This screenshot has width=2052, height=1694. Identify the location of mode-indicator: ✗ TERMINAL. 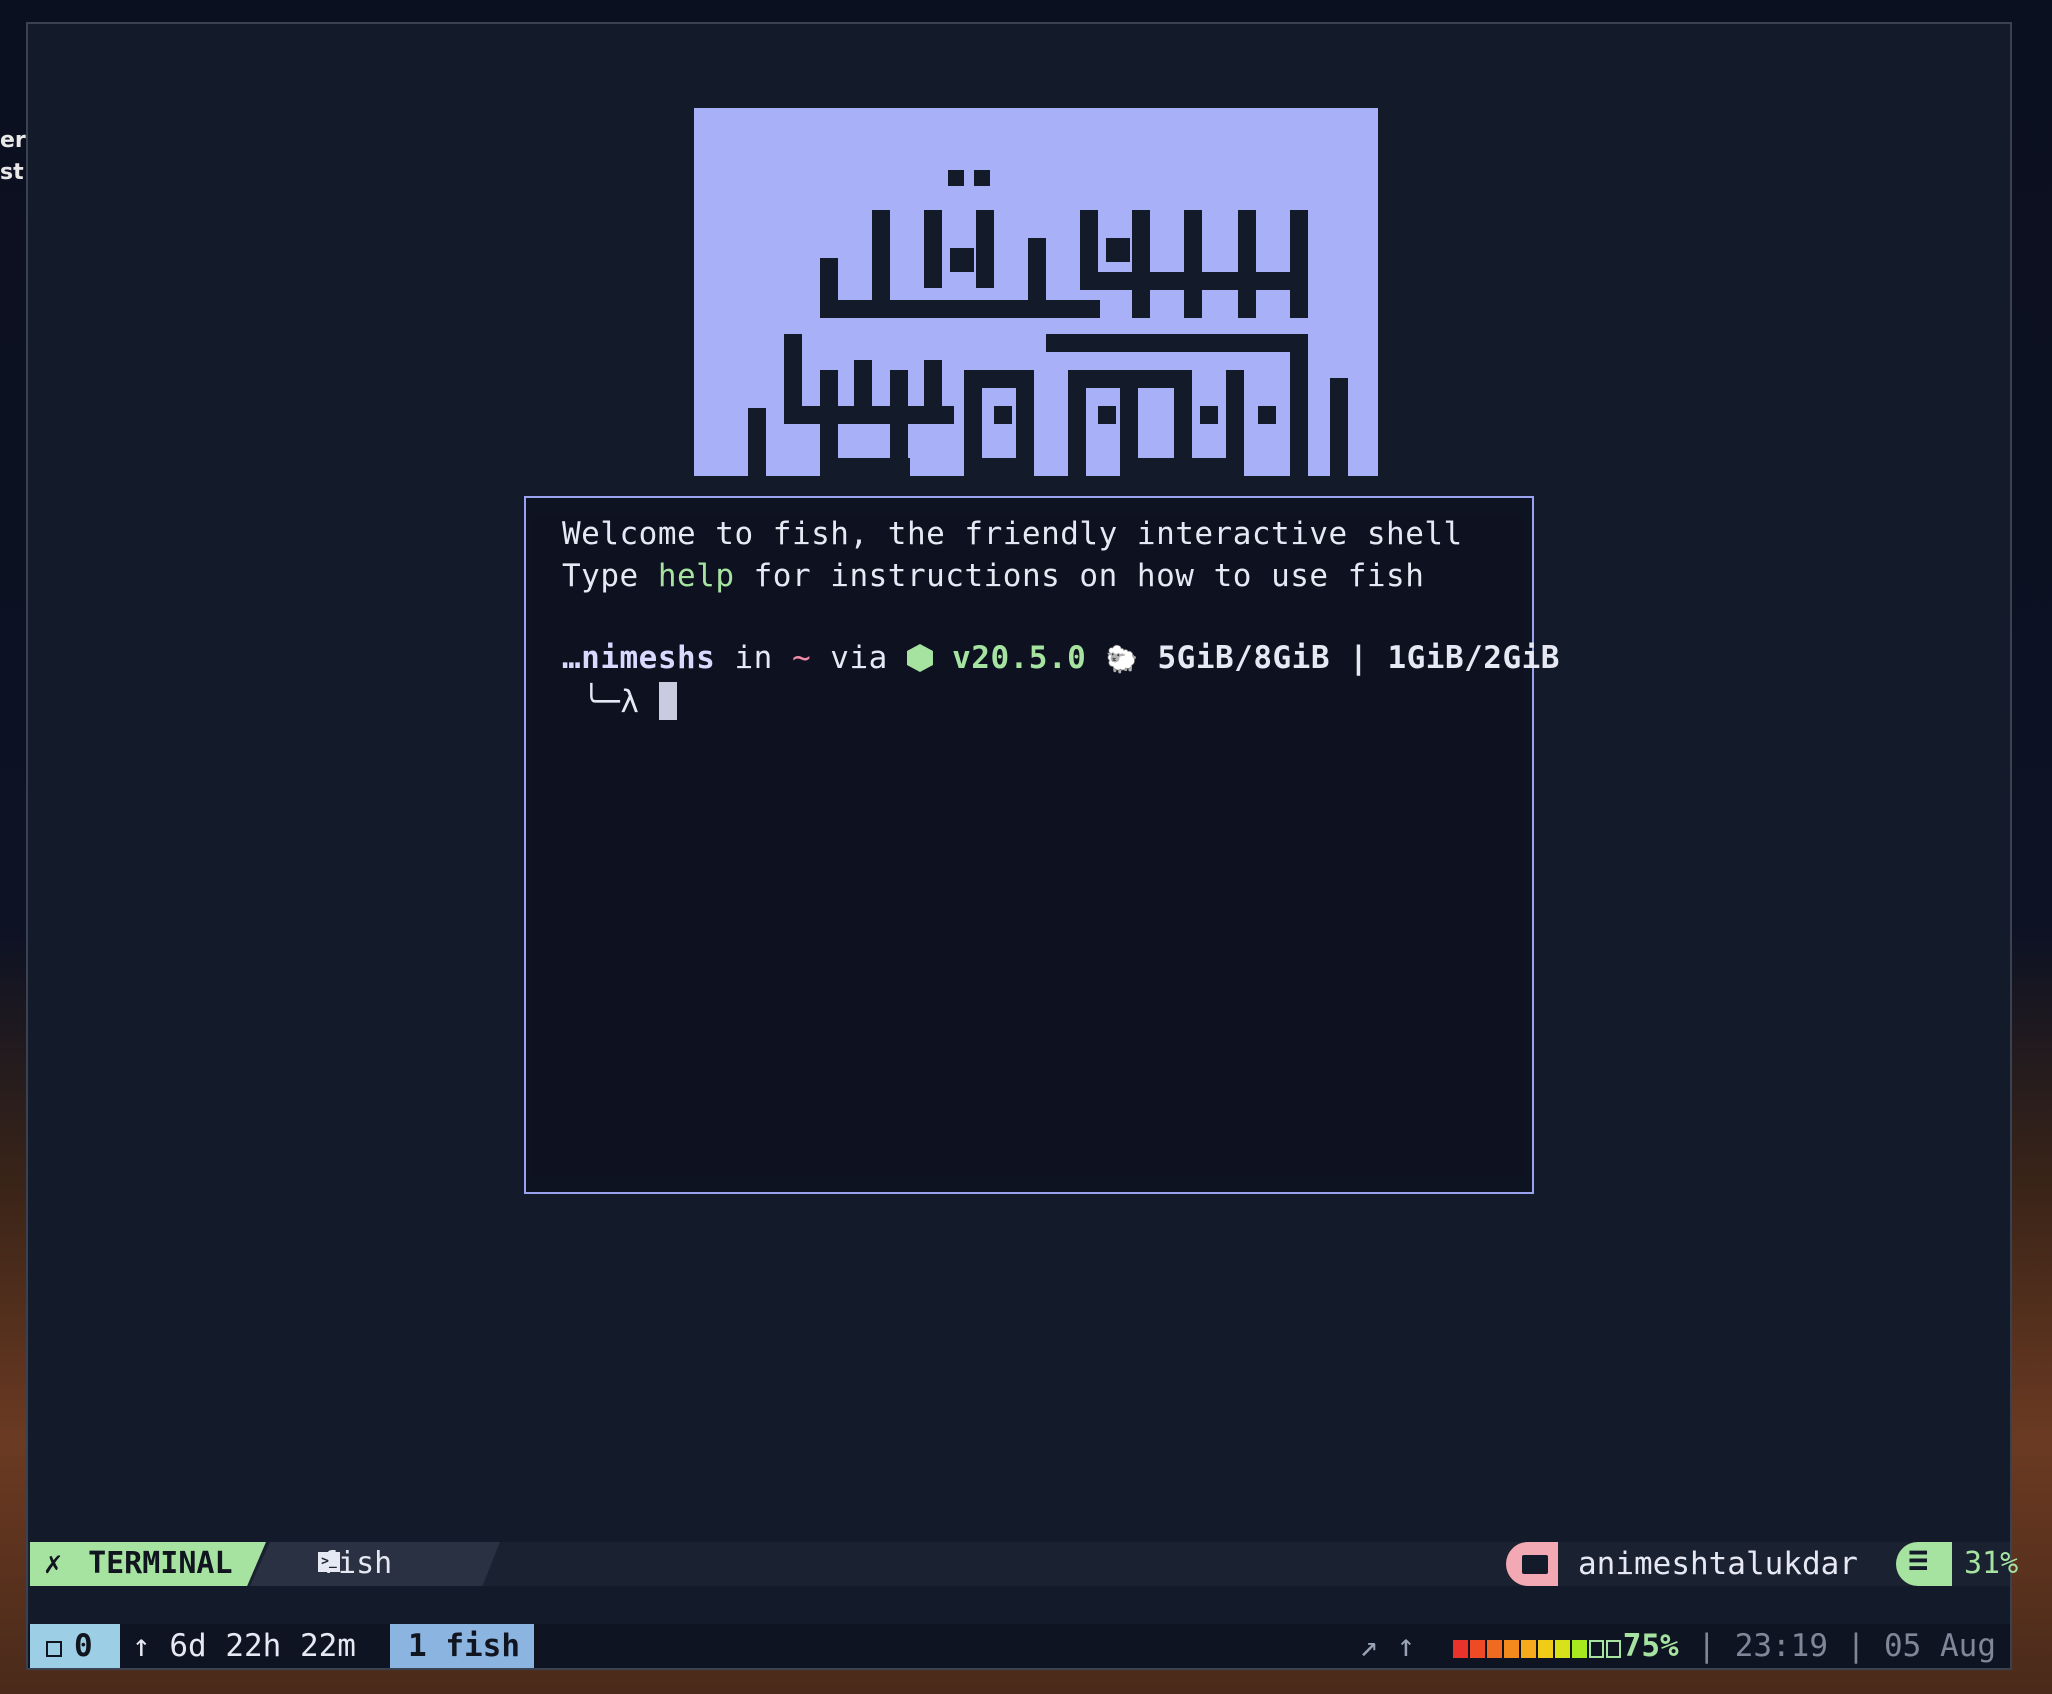
(148, 1564).